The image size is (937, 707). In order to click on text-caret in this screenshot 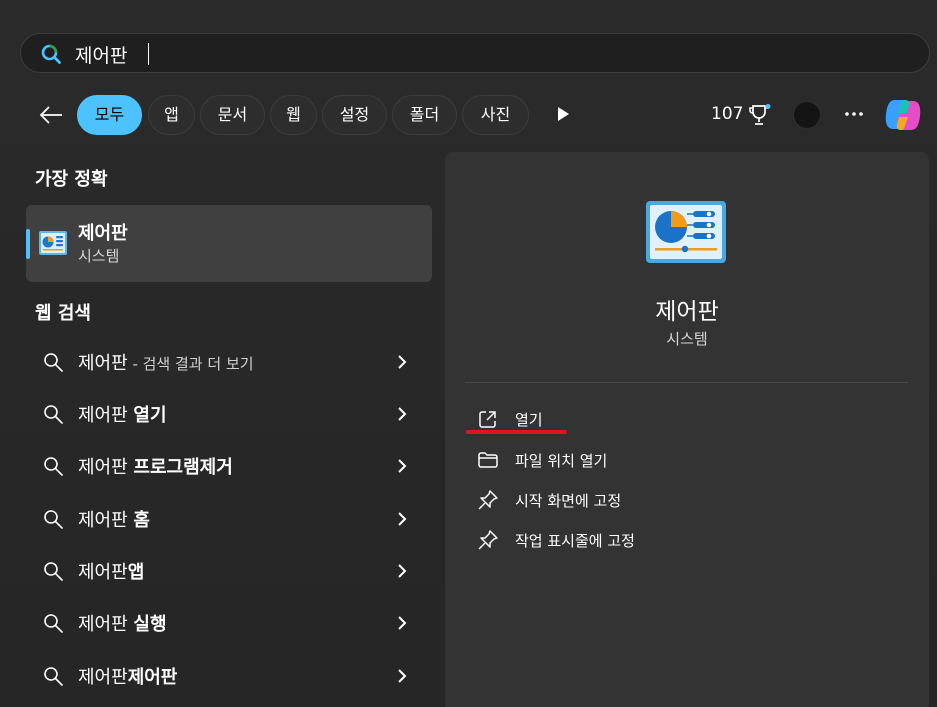, I will do `click(148, 54)`.